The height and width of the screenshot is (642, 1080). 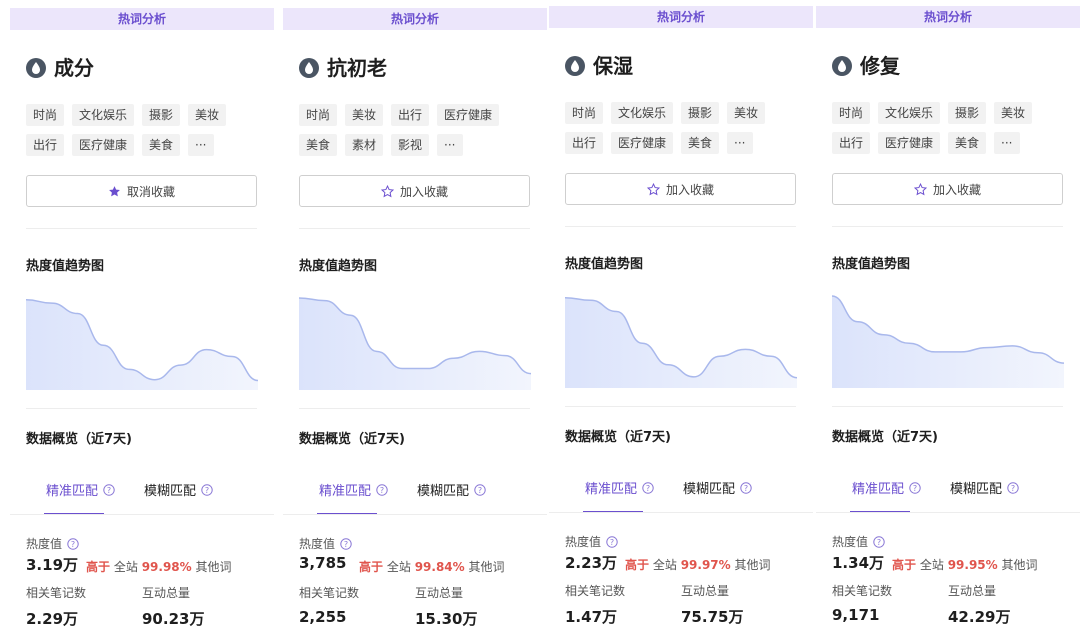 What do you see at coordinates (52, 619) in the screenshot?
I see `notes-value: 2.29万` at bounding box center [52, 619].